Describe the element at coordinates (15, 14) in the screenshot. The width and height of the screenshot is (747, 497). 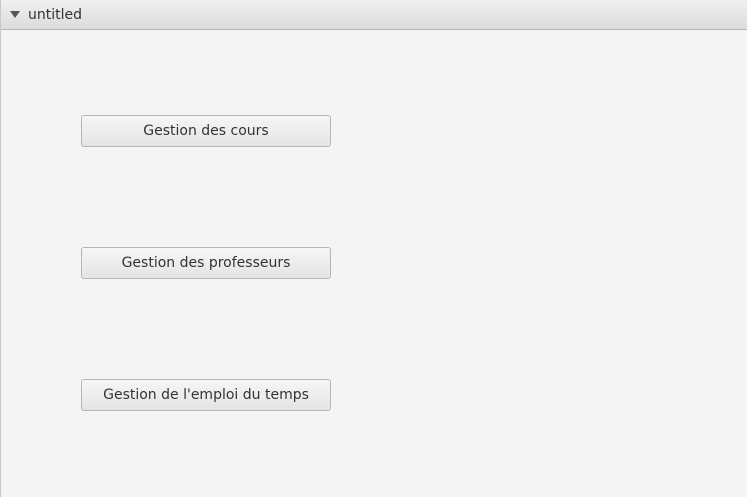
I see `triangle-down-icon` at that location.